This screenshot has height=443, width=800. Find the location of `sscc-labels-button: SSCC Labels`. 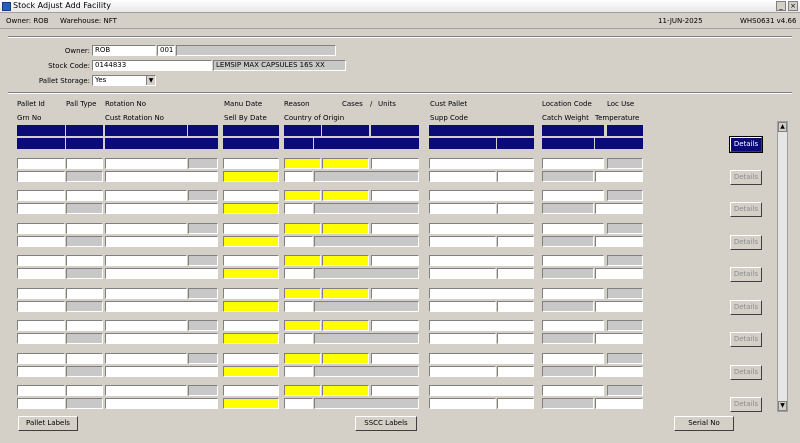

sscc-labels-button: SSCC Labels is located at coordinates (386, 423).